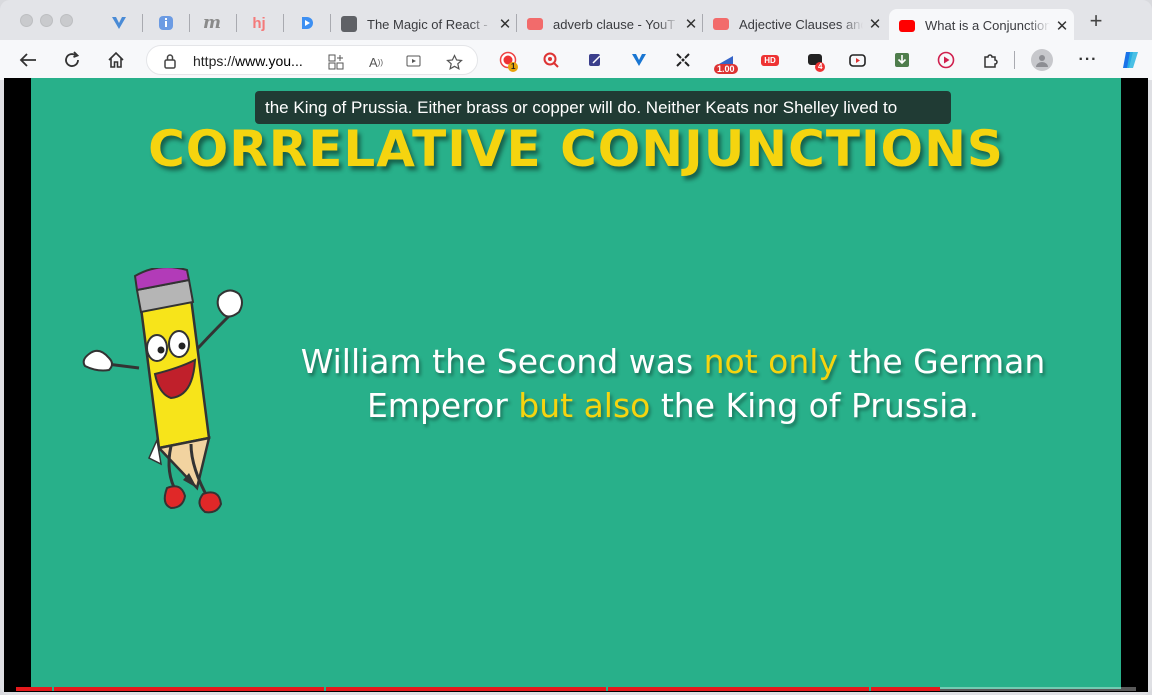 The image size is (1152, 695). I want to click on arrow-left-icon, so click(27, 60).